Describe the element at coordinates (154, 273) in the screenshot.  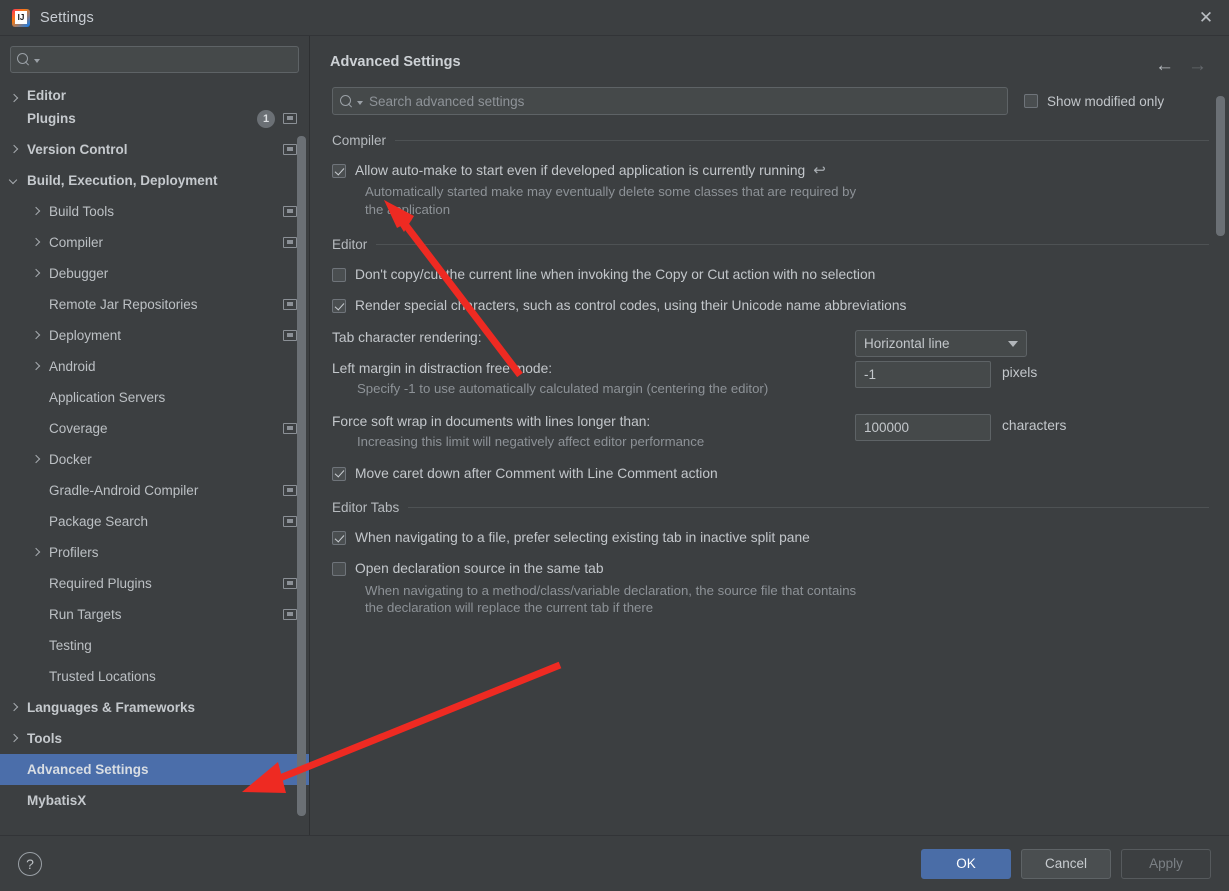
I see `sidebar-item-debugger: Debugger` at that location.